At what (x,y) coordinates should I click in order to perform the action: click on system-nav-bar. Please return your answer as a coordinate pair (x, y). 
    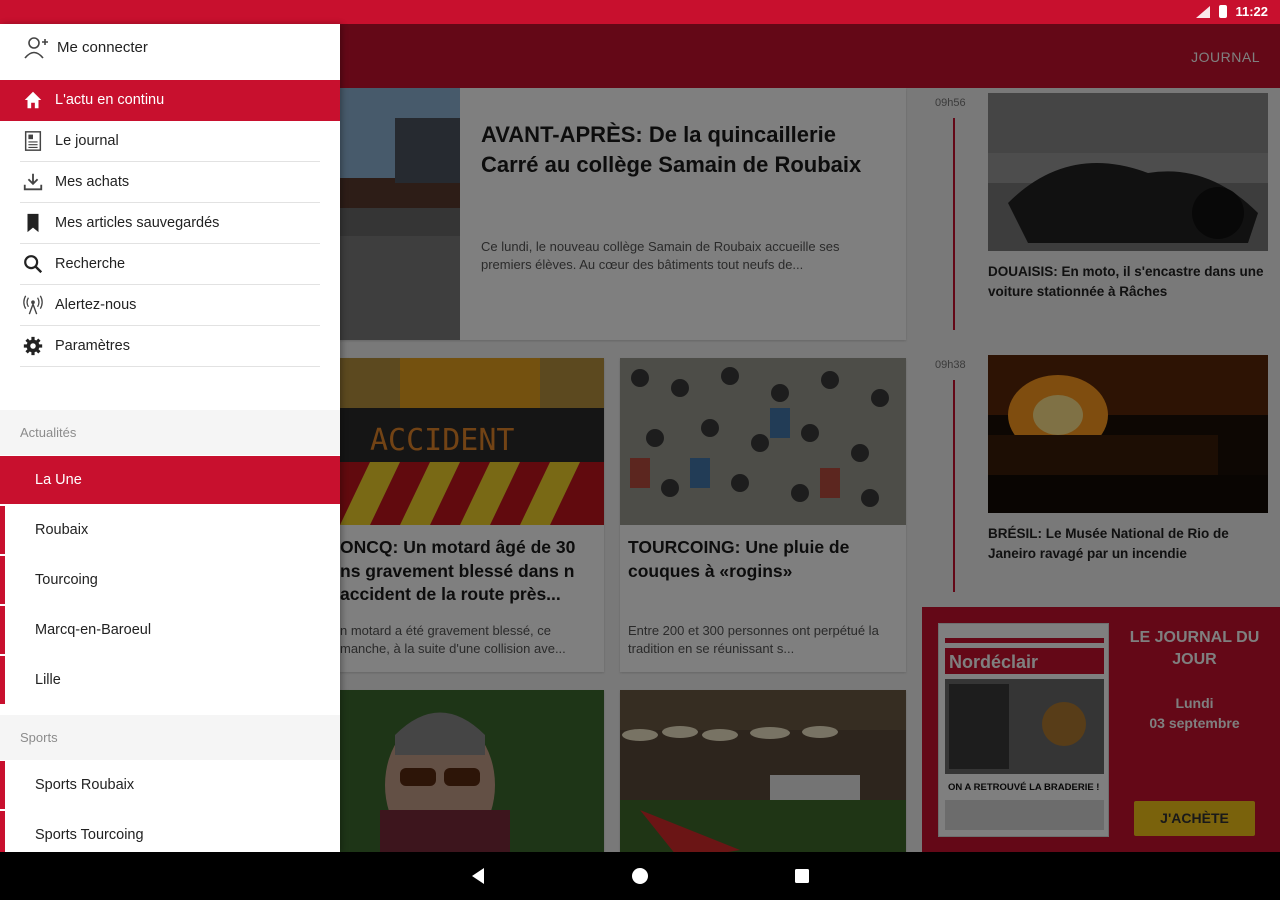
    Looking at the image, I should click on (640, 876).